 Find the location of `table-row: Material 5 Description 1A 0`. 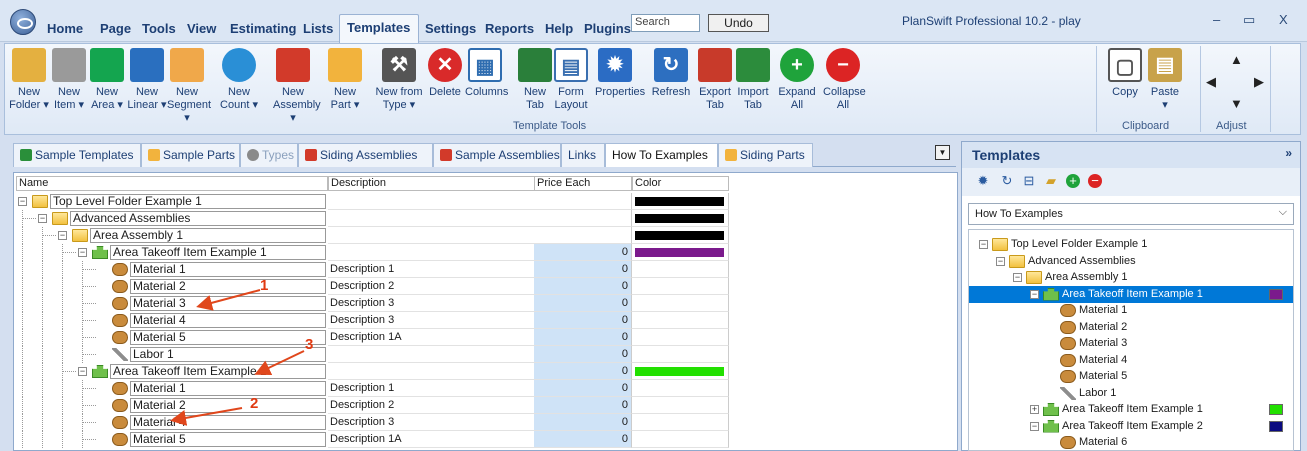

table-row: Material 5 Description 1A 0 is located at coordinates (485, 439).